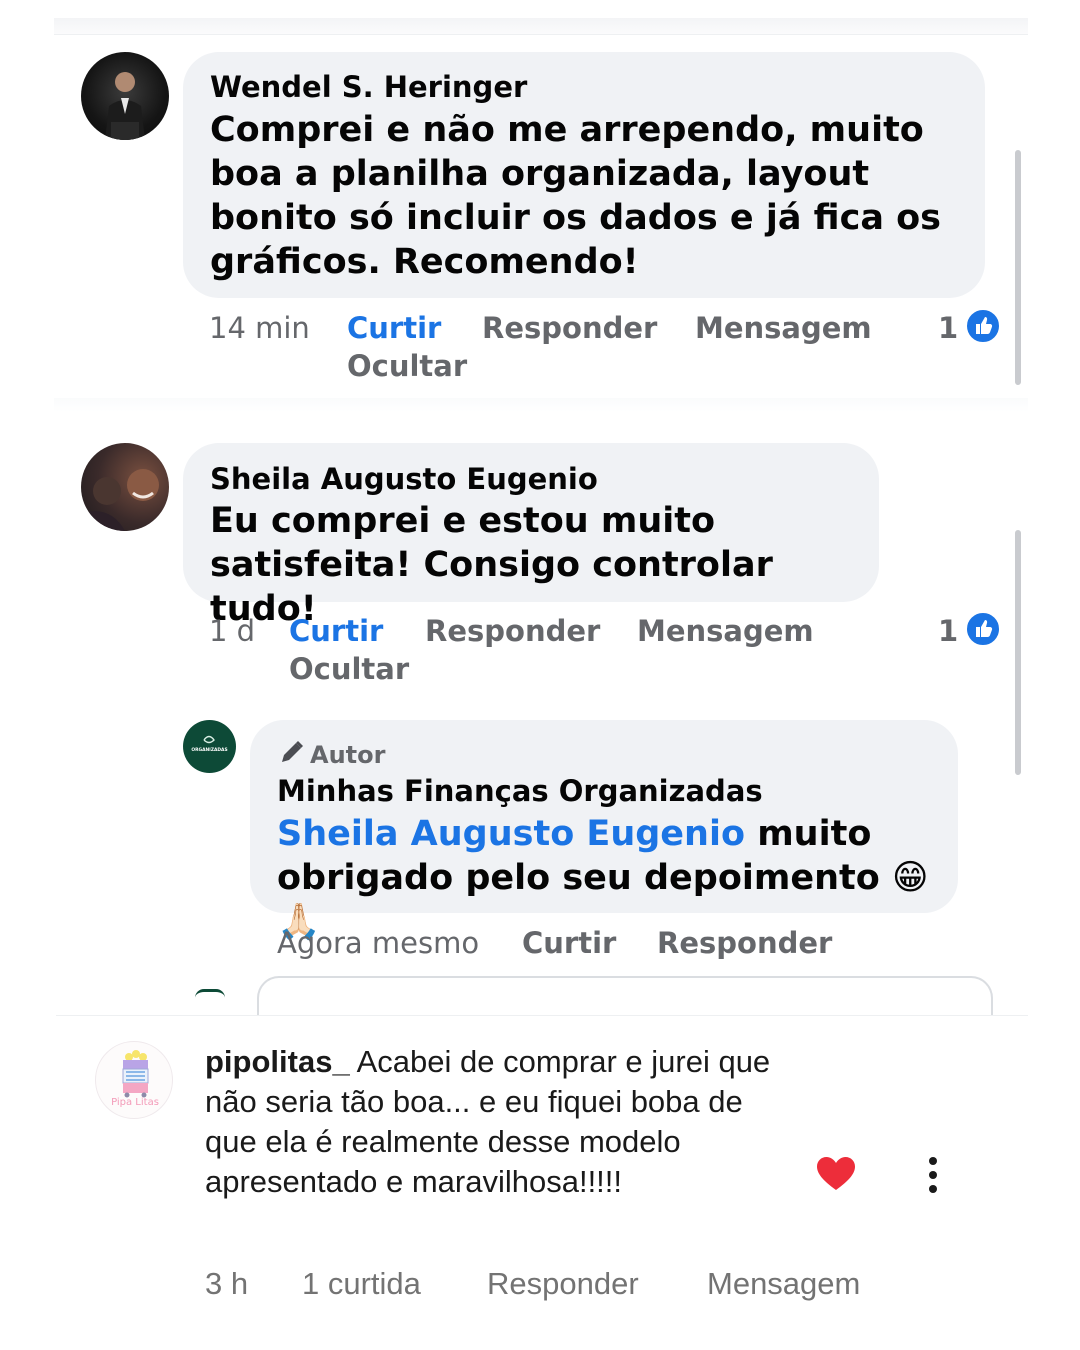 The height and width of the screenshot is (1350, 1080). I want to click on page-avatar: ORGANIZADAS, so click(209, 746).